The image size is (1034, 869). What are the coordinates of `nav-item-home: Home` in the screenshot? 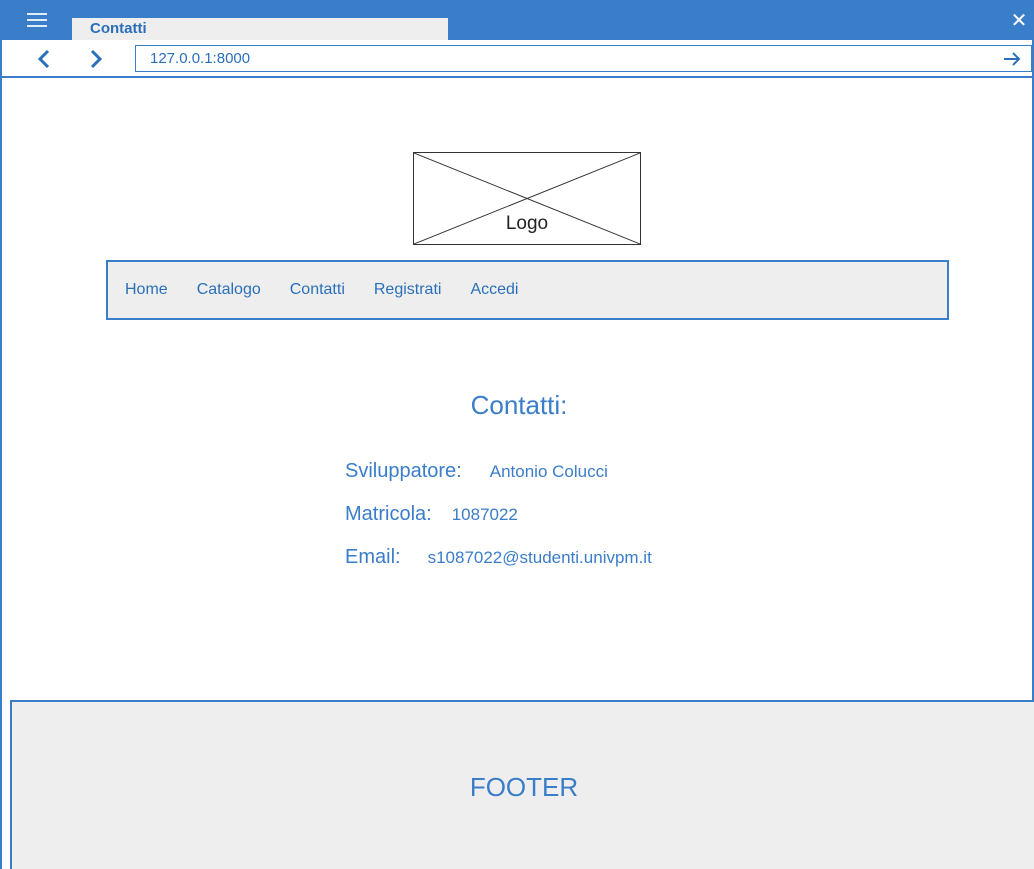 It's located at (146, 290).